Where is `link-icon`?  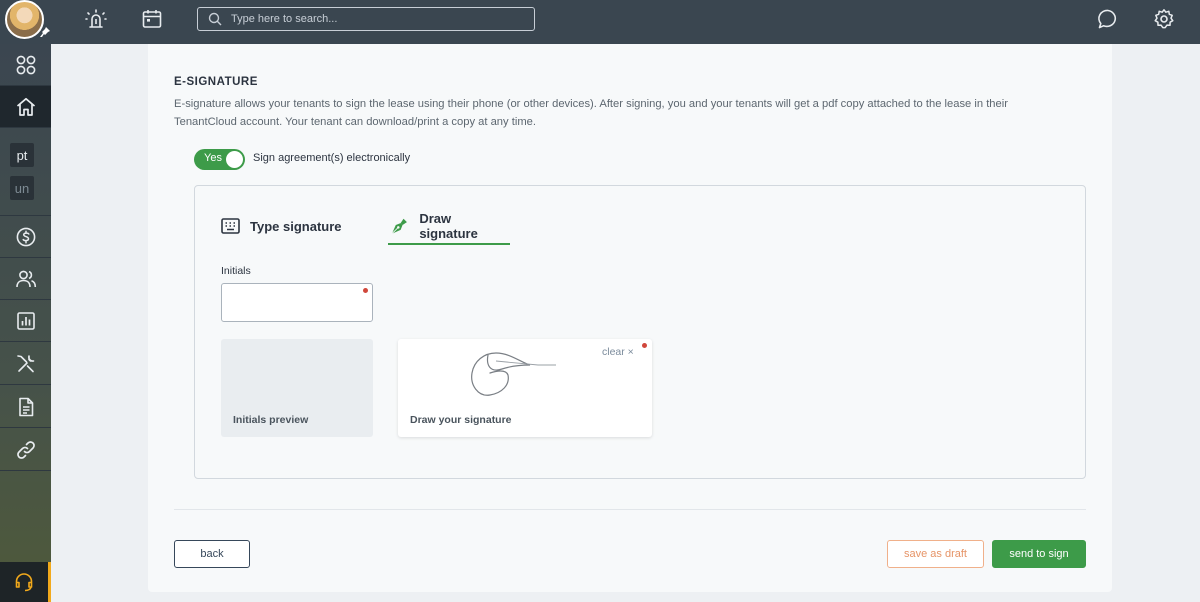 link-icon is located at coordinates (25, 449).